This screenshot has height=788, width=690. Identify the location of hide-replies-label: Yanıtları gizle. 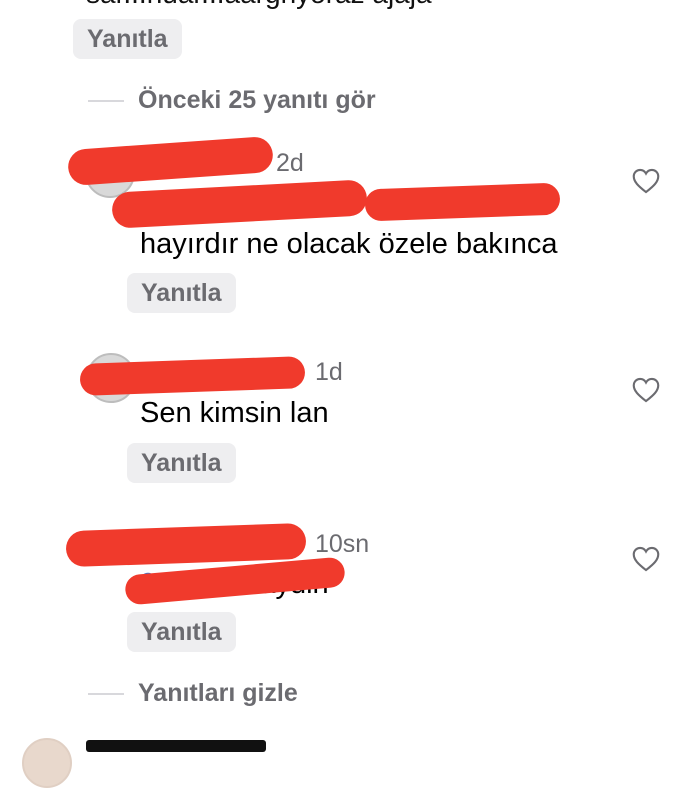
(218, 693).